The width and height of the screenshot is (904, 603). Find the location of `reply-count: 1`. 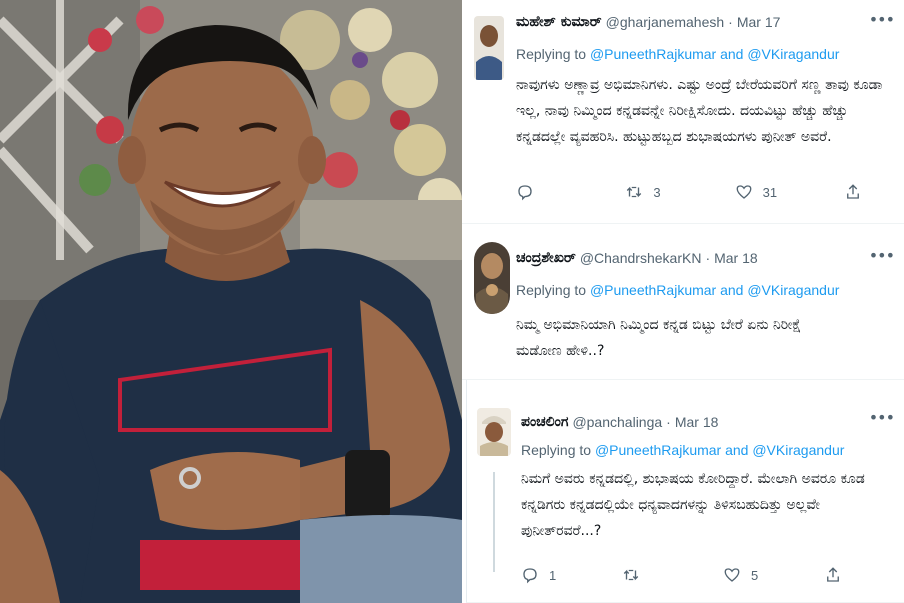

reply-count: 1 is located at coordinates (553, 575).